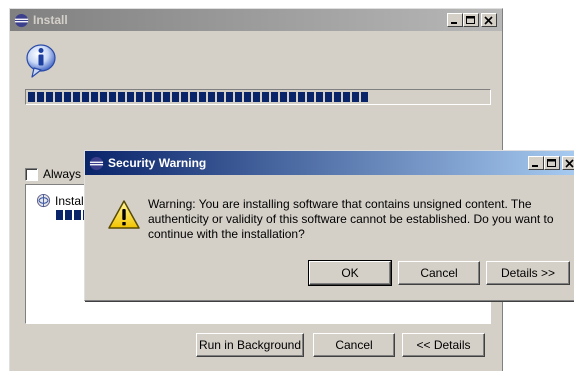 Image resolution: width=574 pixels, height=371 pixels. I want to click on security-dialog-controls, so click(551, 163).